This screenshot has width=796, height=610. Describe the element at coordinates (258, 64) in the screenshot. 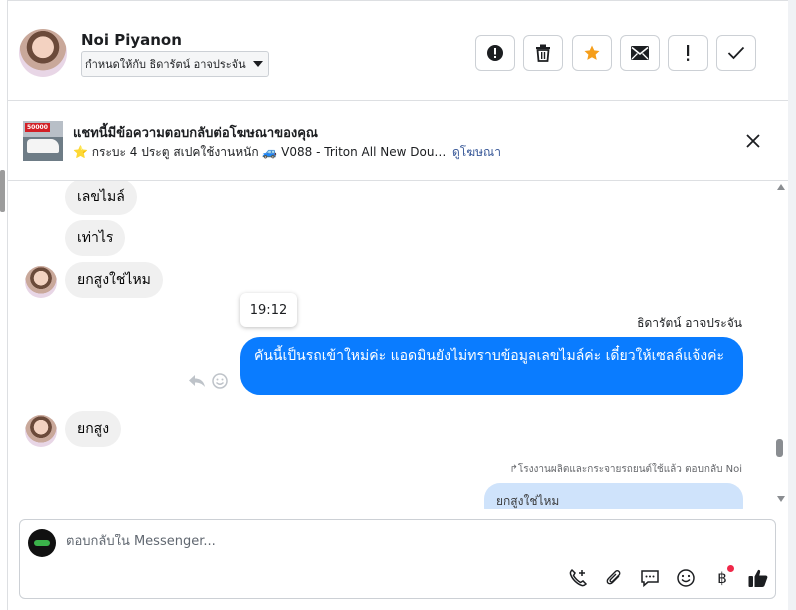

I see `caret-down-icon` at that location.